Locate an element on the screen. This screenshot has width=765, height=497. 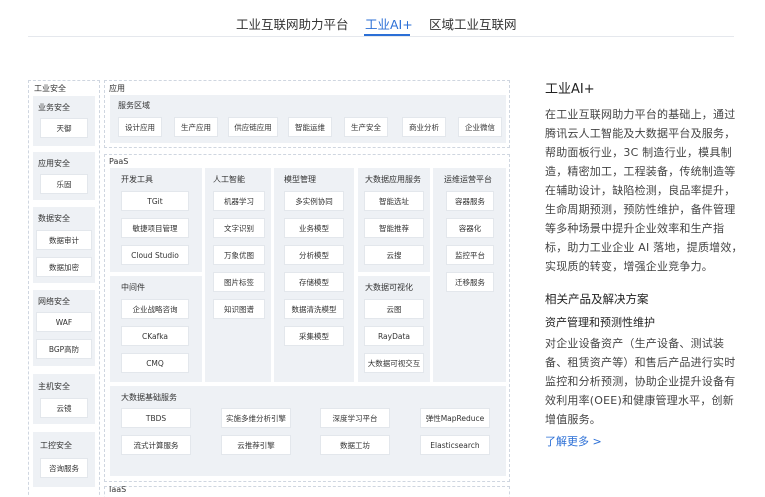
paas-item: CKafka is located at coordinates (155, 336).